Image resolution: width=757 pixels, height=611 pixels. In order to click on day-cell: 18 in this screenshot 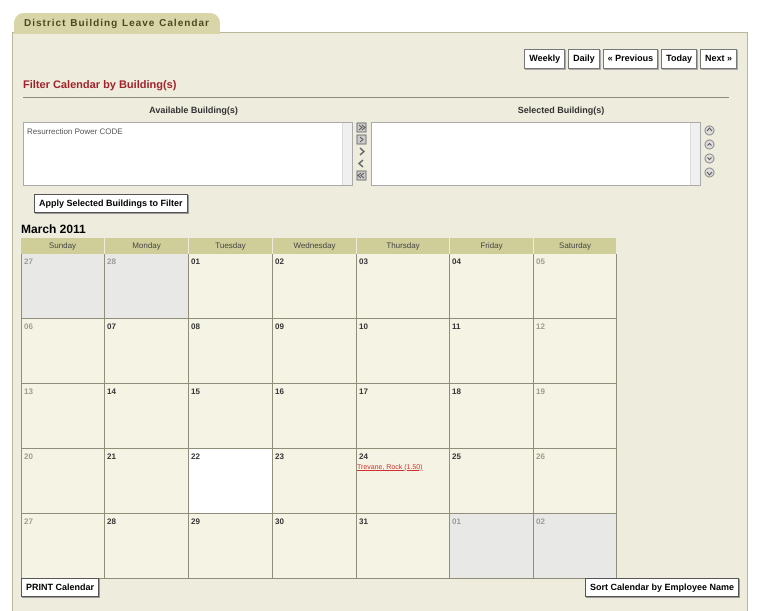, I will do `click(492, 416)`.